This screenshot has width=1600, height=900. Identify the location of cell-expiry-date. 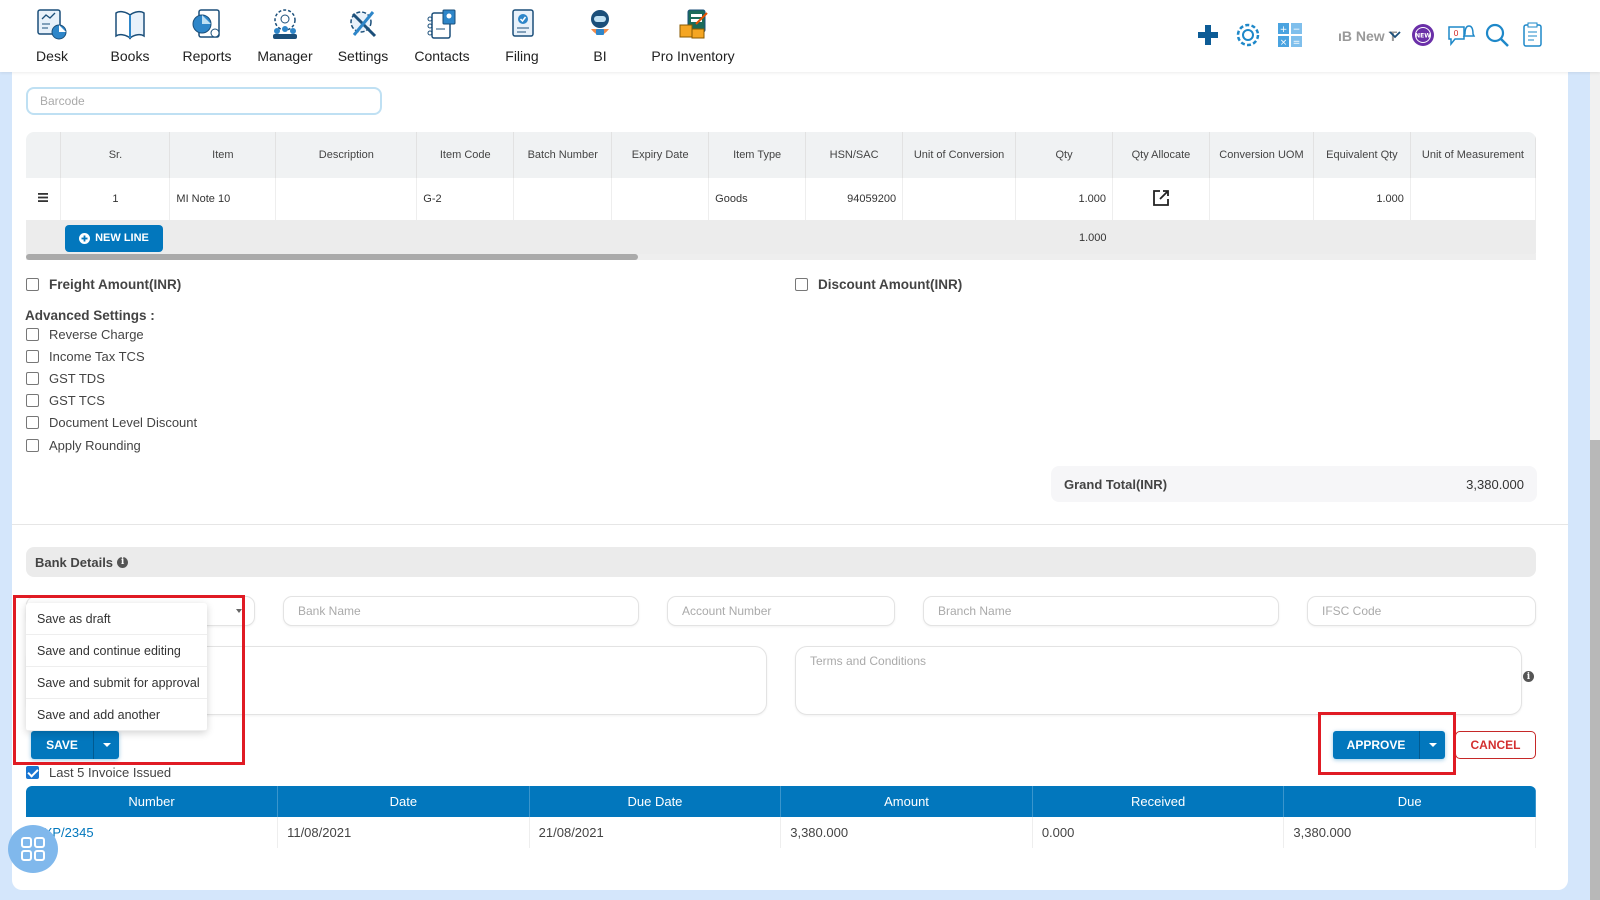
(660, 199).